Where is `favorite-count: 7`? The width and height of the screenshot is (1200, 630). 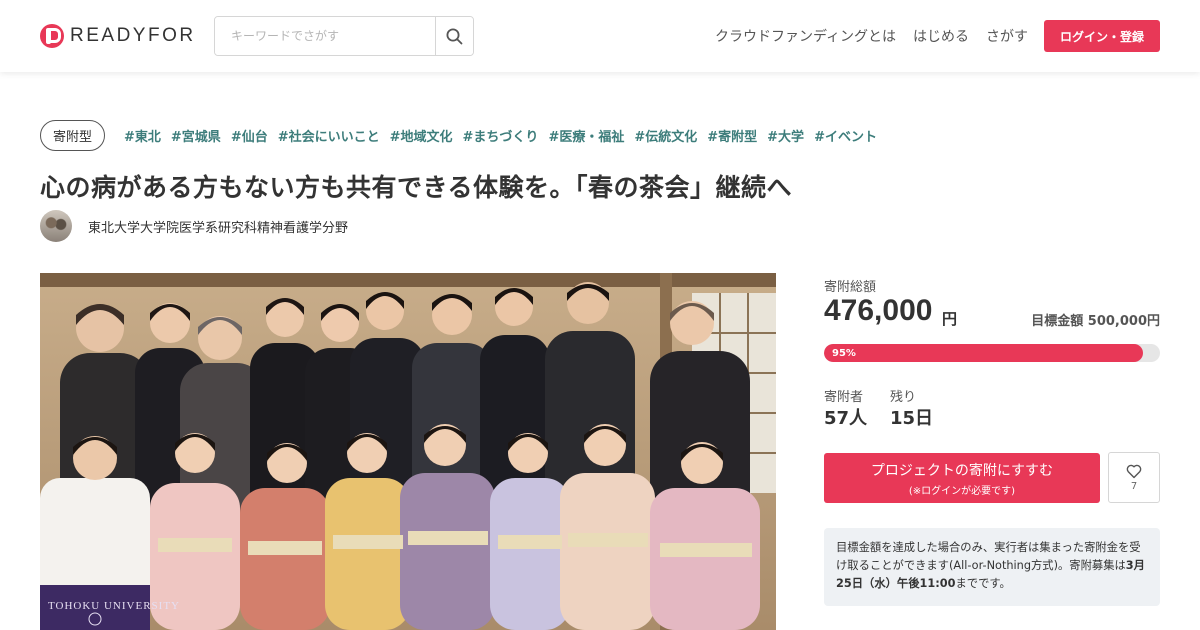
favorite-count: 7 is located at coordinates (1134, 486).